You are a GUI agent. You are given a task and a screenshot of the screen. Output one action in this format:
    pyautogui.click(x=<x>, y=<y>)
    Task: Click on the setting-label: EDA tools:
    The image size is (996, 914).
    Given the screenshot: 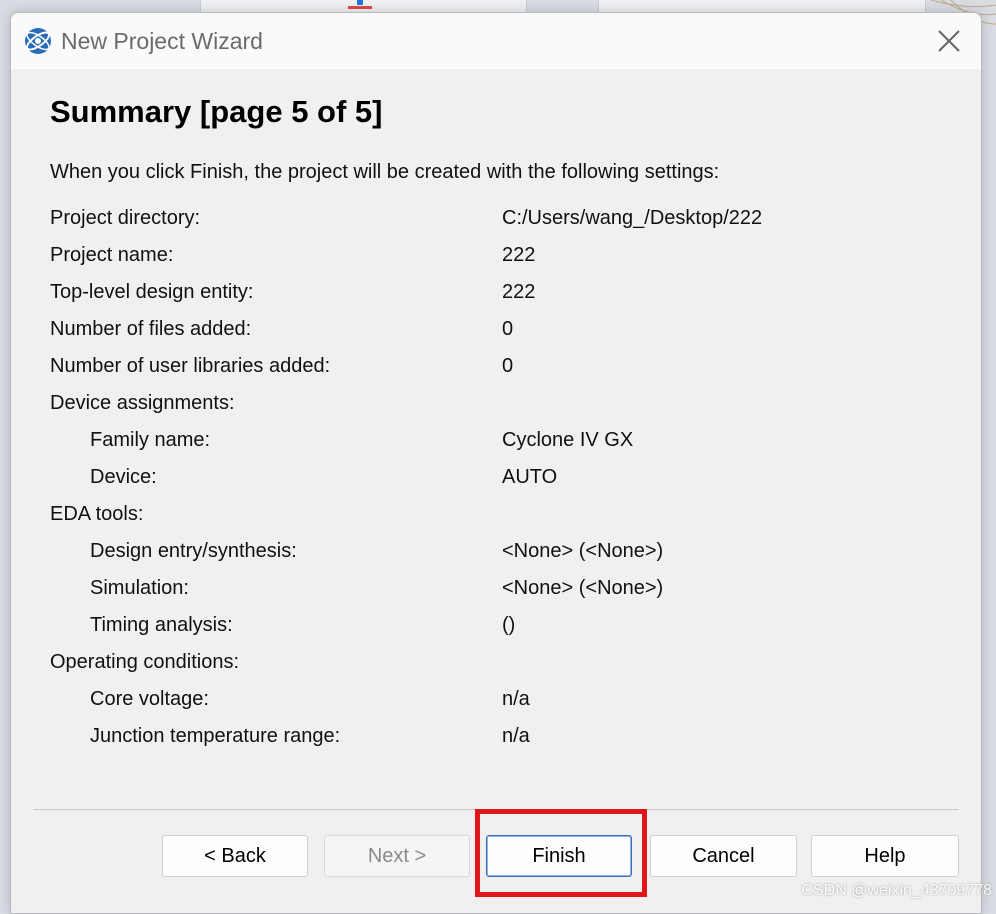 What is the action you would take?
    pyautogui.click(x=97, y=514)
    